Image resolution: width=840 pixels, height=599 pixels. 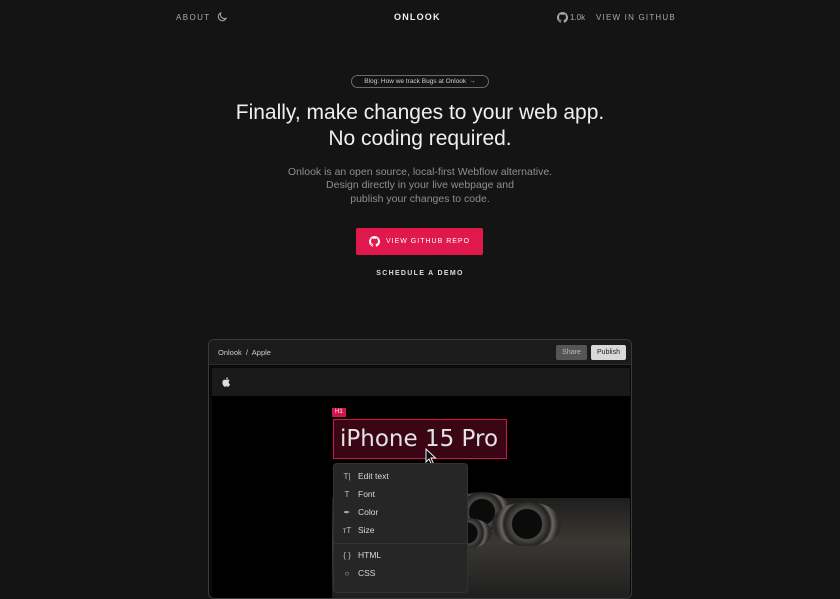 I want to click on menu-item-color: ✒ Color, so click(x=360, y=512).